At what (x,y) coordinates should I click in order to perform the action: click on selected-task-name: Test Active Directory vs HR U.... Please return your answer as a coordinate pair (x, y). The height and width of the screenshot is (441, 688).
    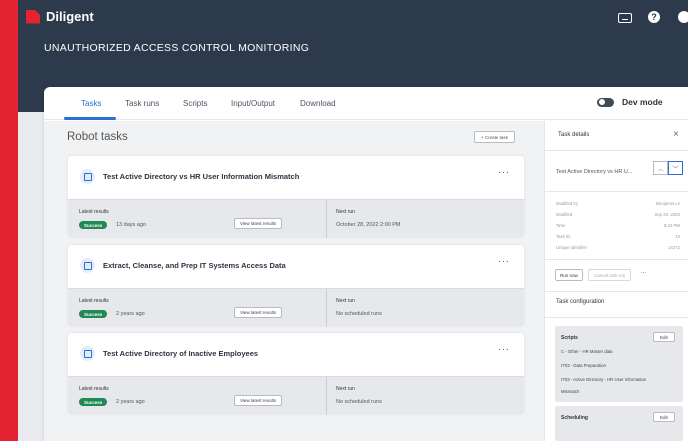
    Looking at the image, I should click on (594, 172).